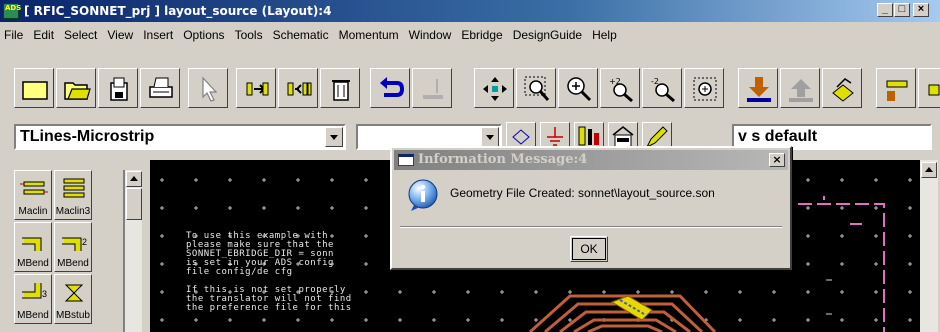 Image resolution: width=940 pixels, height=332 pixels. I want to click on layer-select-value: v s default, so click(778, 136).